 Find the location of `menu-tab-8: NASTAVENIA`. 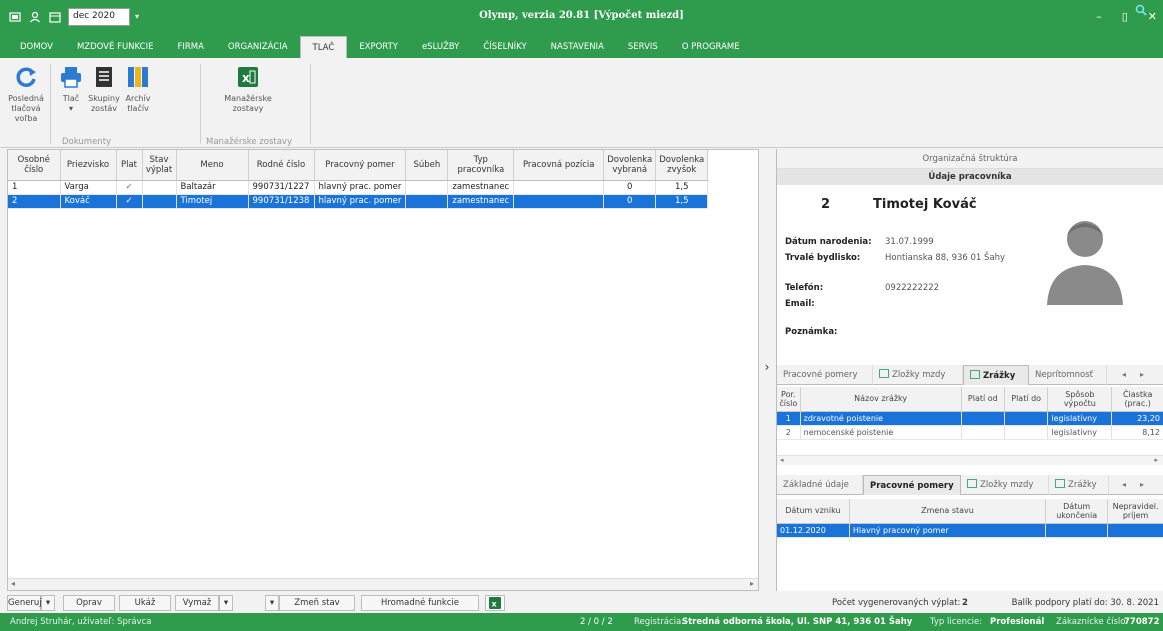

menu-tab-8: NASTAVENIA is located at coordinates (577, 47).